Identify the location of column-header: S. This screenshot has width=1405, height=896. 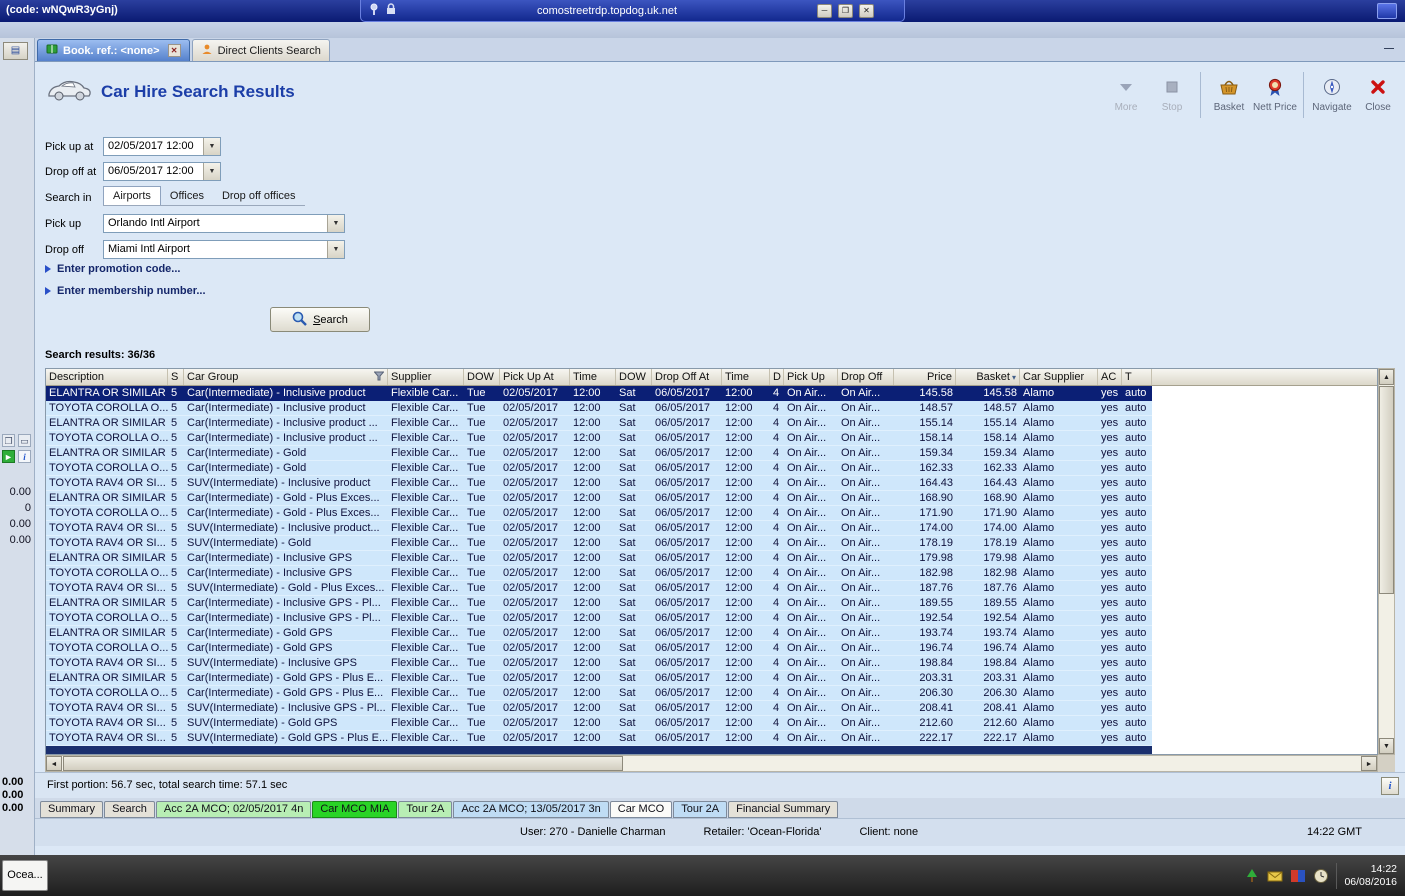
(176, 377).